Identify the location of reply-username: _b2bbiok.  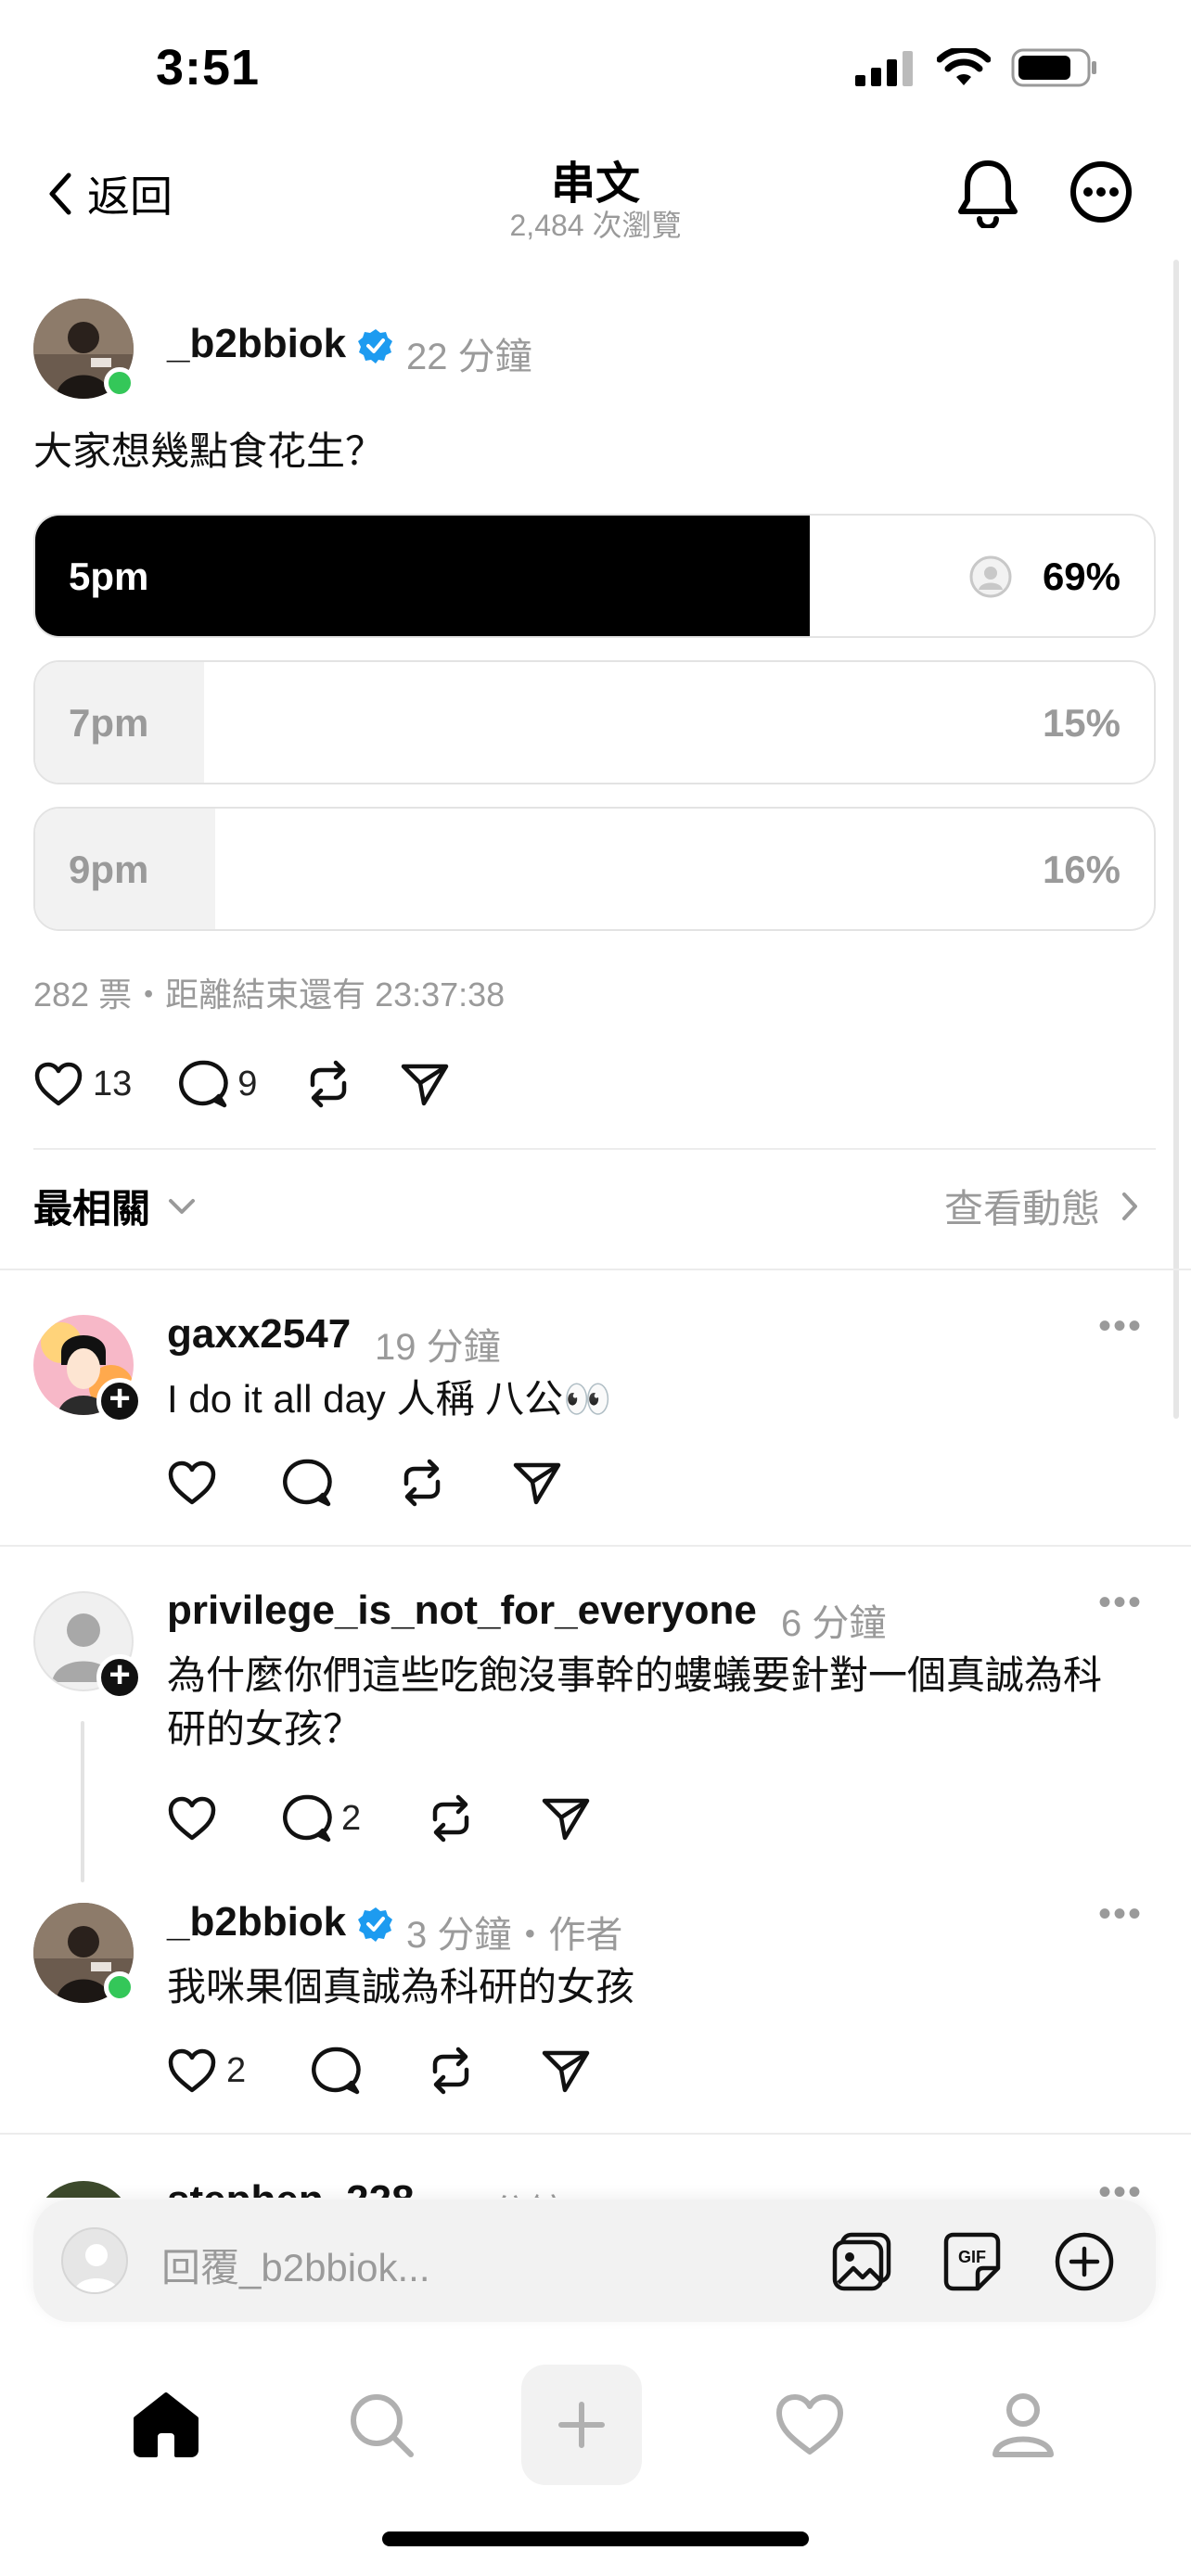
(280, 1922).